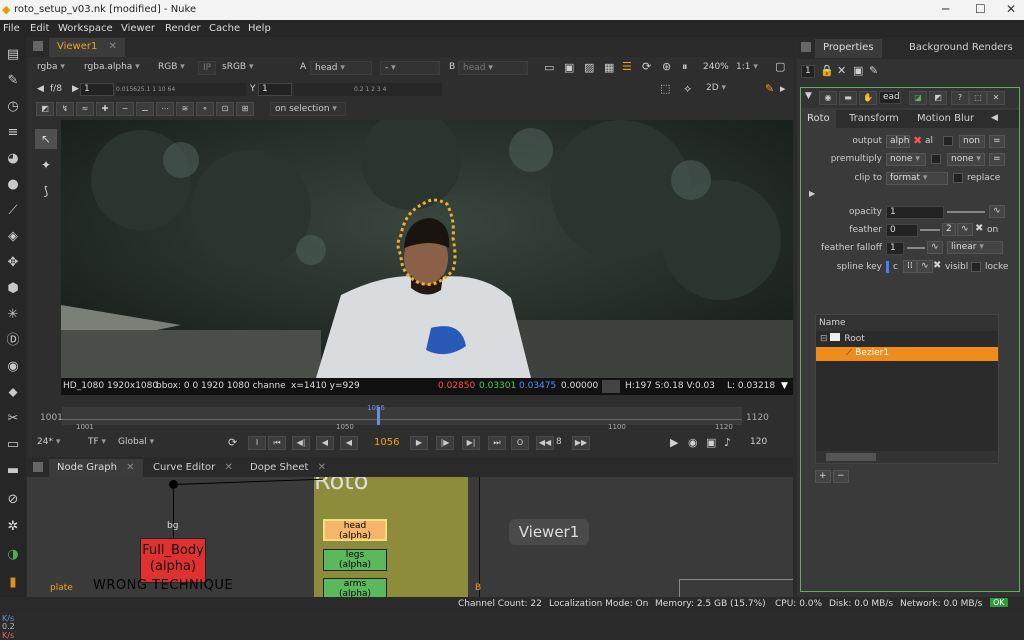  Describe the element at coordinates (85, 28) in the screenshot. I see `menu-workspace: Workspace` at that location.